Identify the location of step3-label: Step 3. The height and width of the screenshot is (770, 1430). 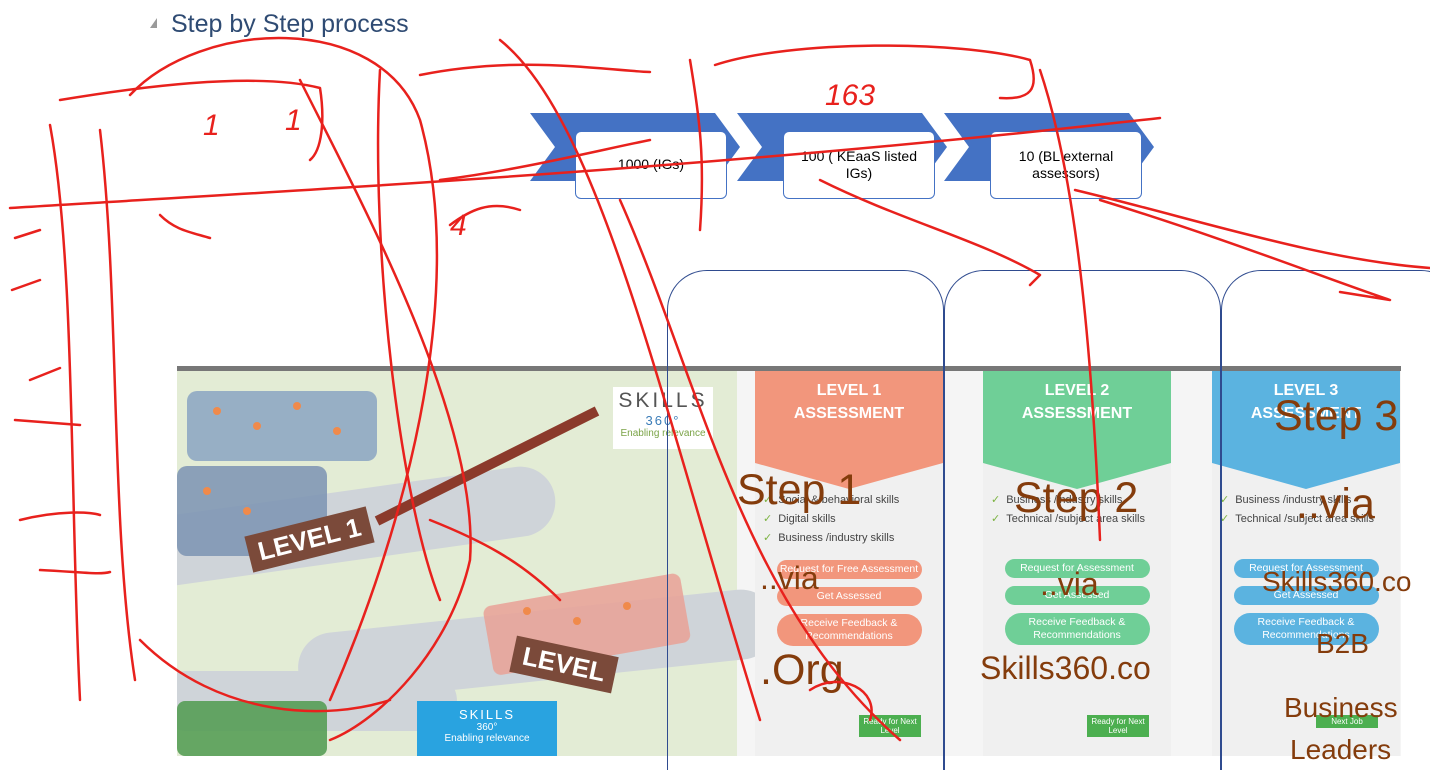
(1336, 416).